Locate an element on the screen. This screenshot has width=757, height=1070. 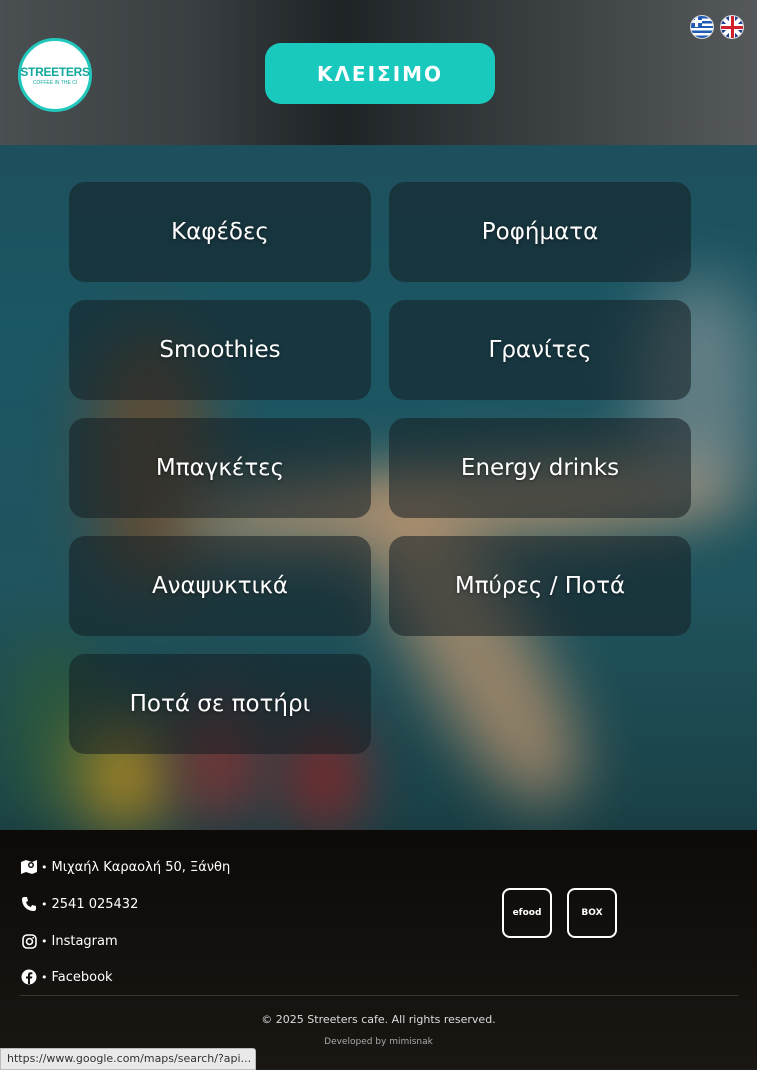
category-drinks-by-glass: Ποτά σε ποτήρι is located at coordinates (220, 704).